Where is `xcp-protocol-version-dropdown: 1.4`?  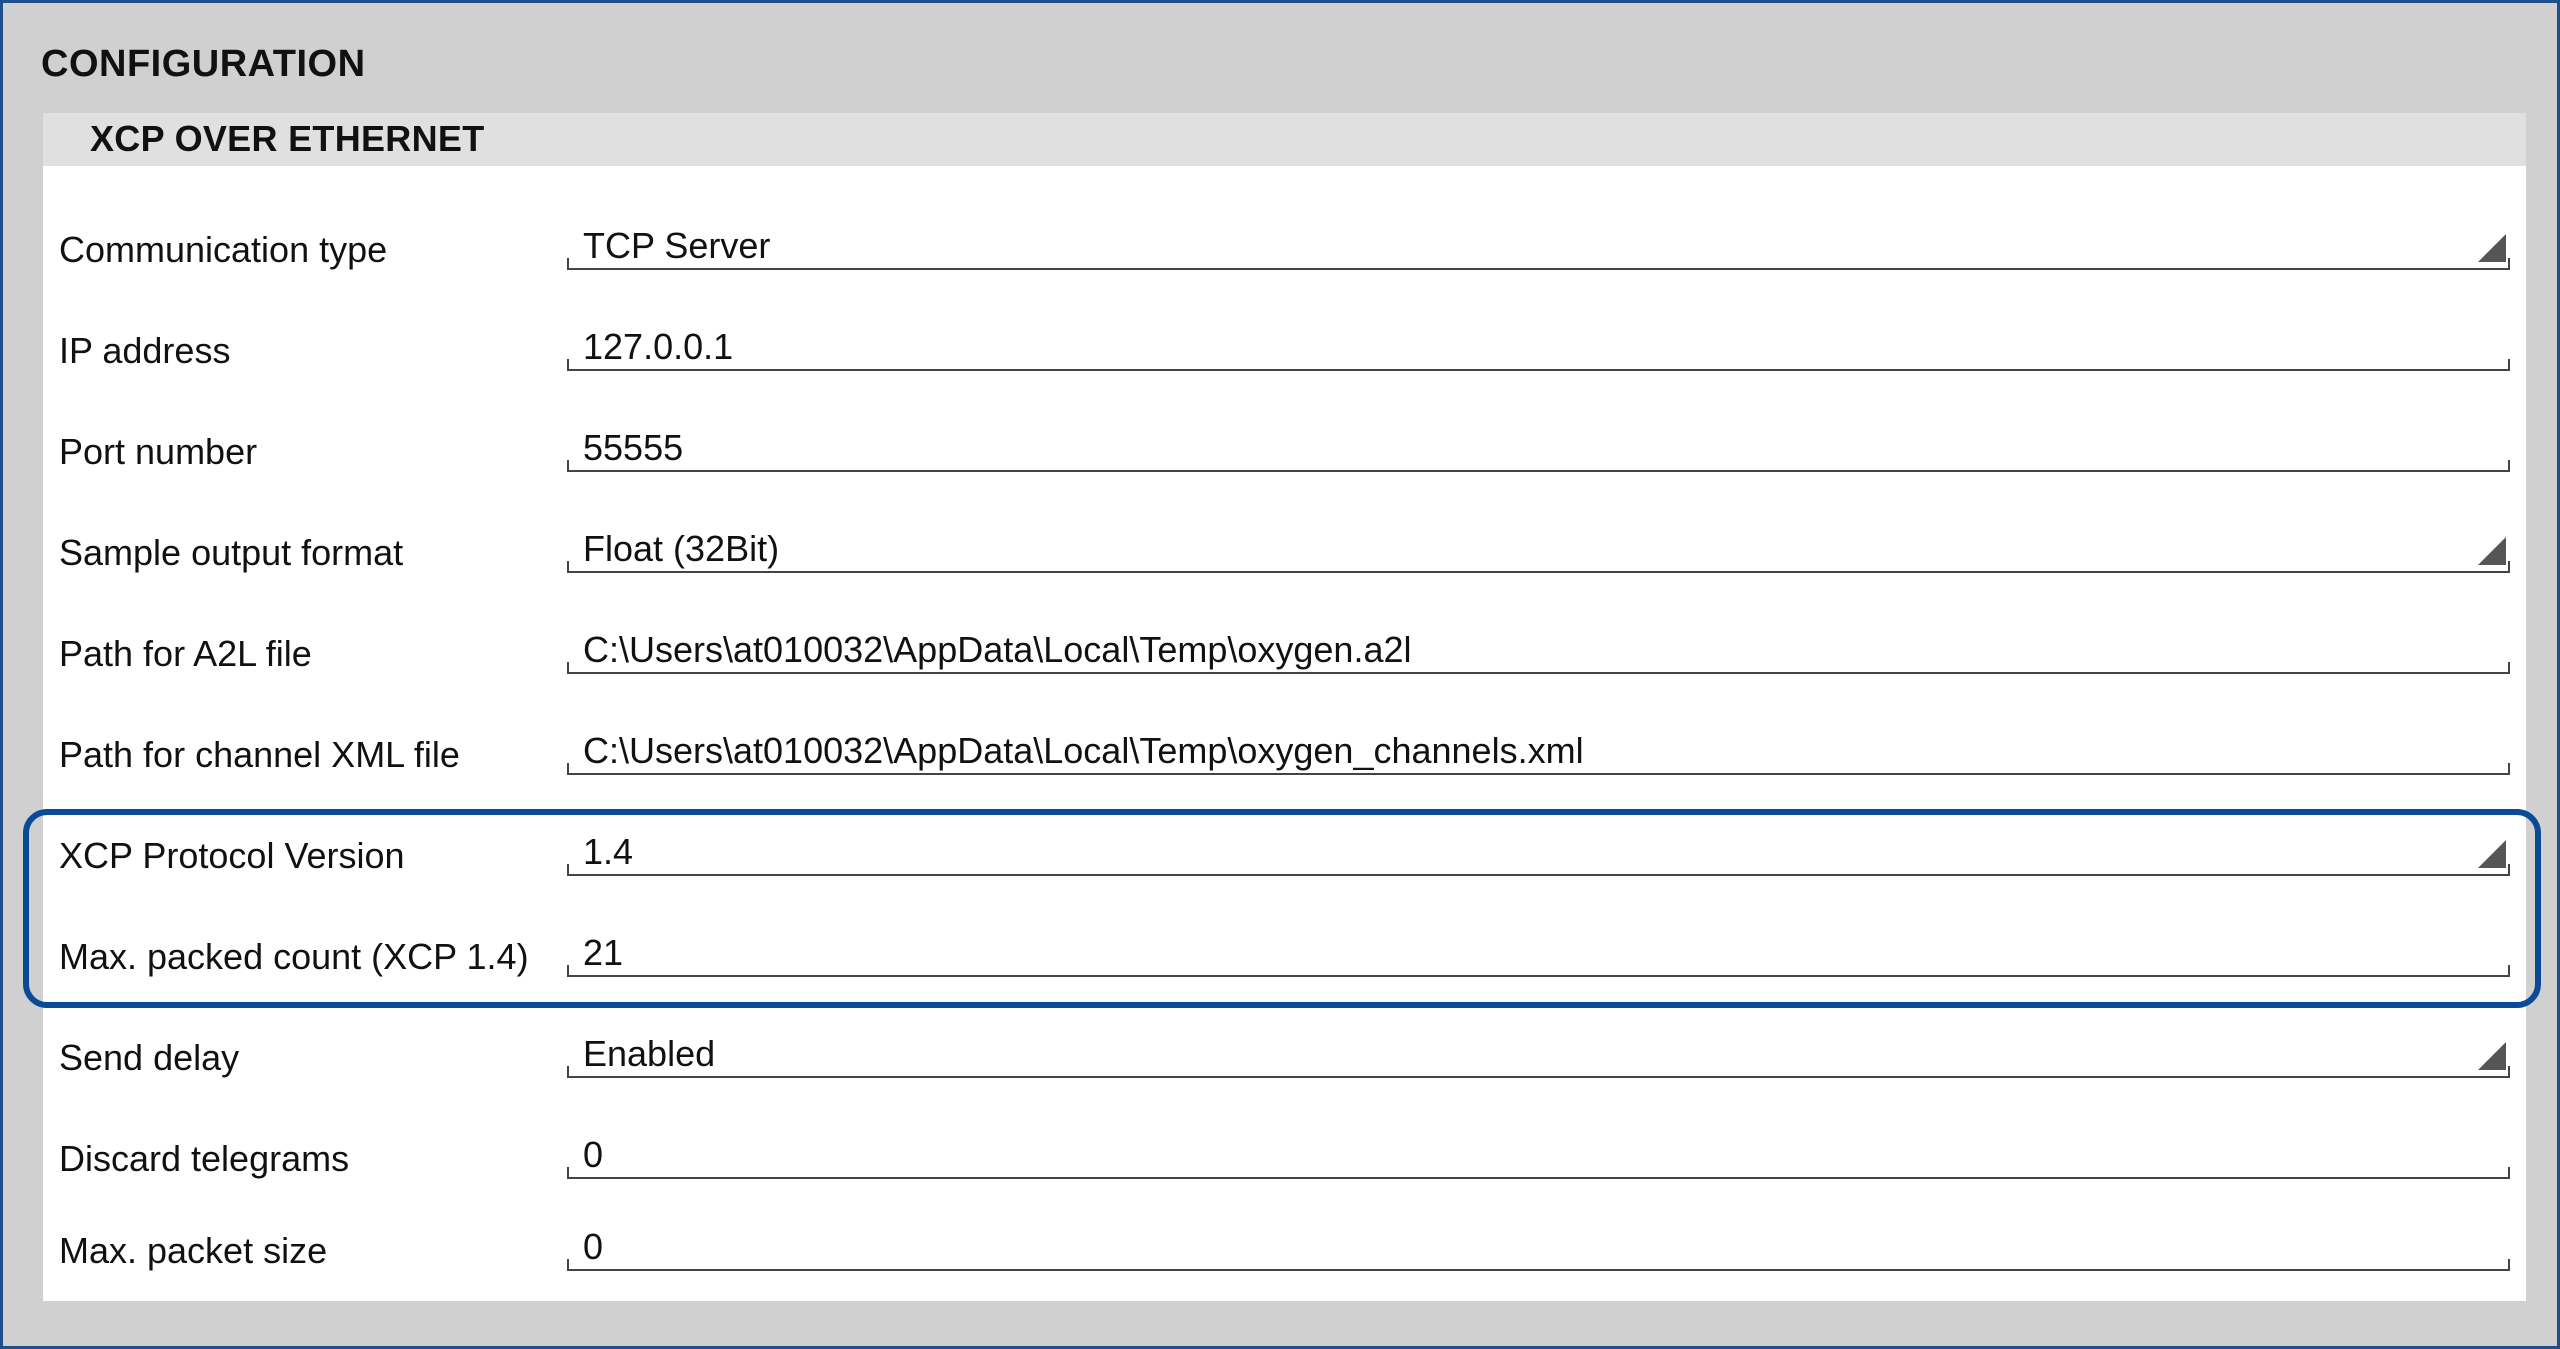
xcp-protocol-version-dropdown: 1.4 is located at coordinates (1538, 849).